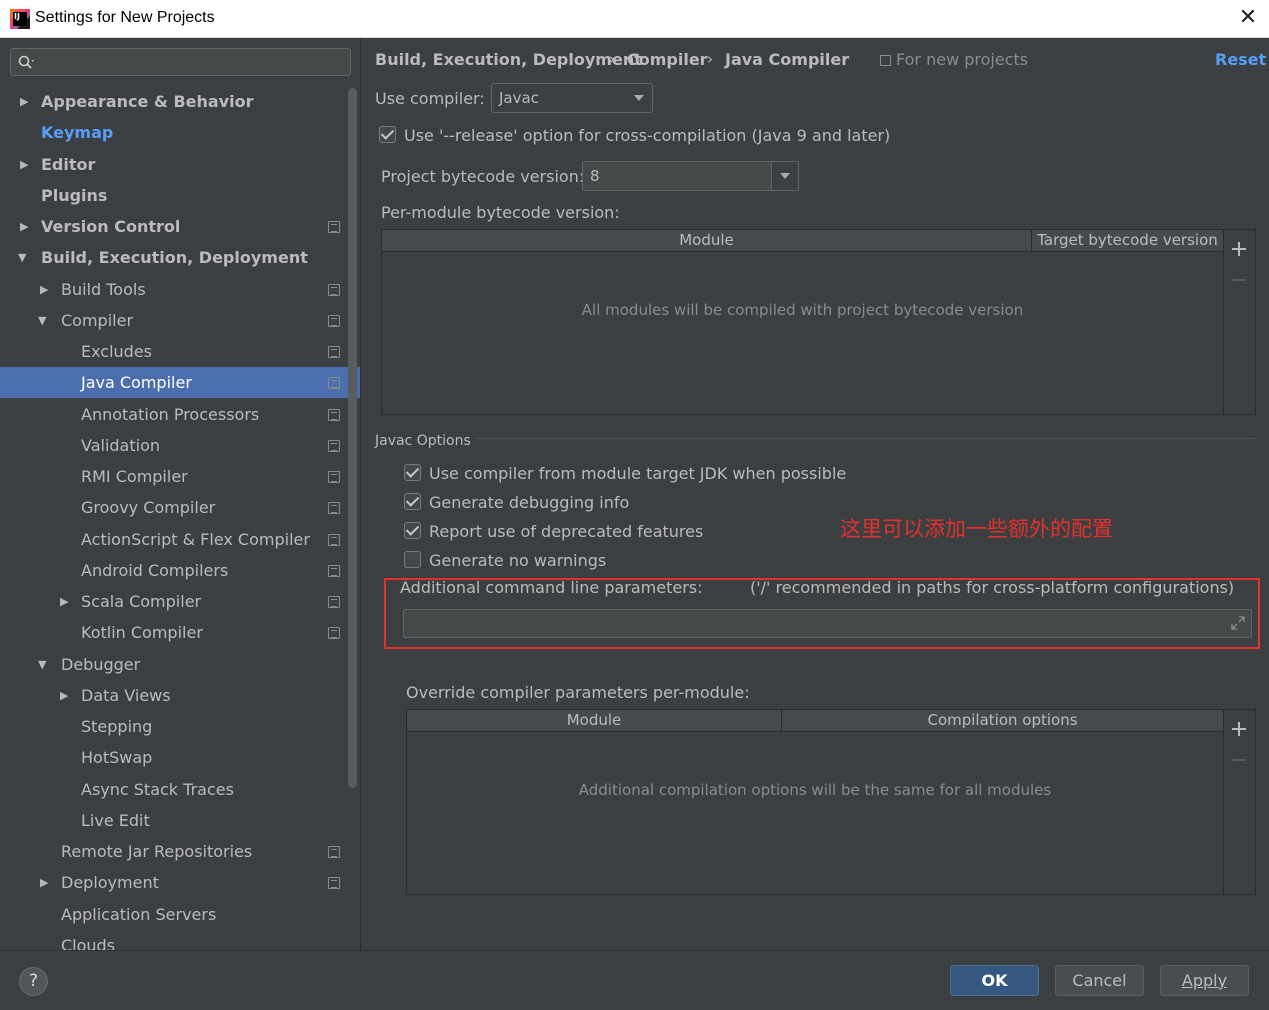  What do you see at coordinates (508, 59) in the screenshot?
I see `breadcrumb-item-build: Build, Execution, Deployment` at bounding box center [508, 59].